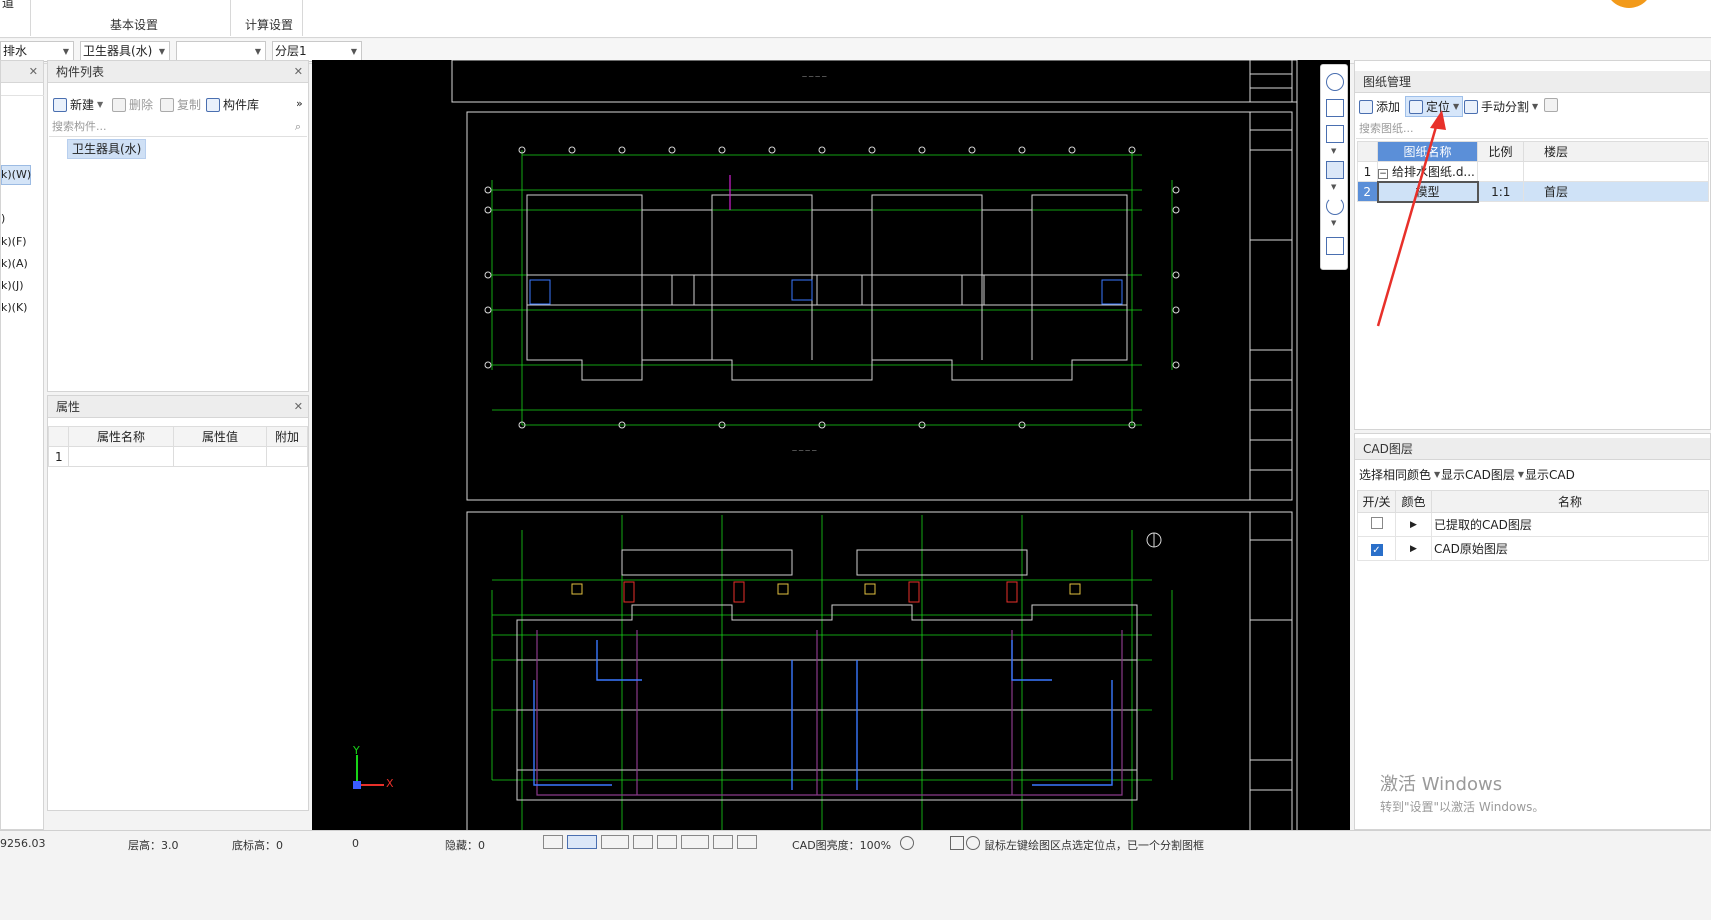 The image size is (1711, 920). I want to click on component-library-button: 构件库, so click(232, 104).